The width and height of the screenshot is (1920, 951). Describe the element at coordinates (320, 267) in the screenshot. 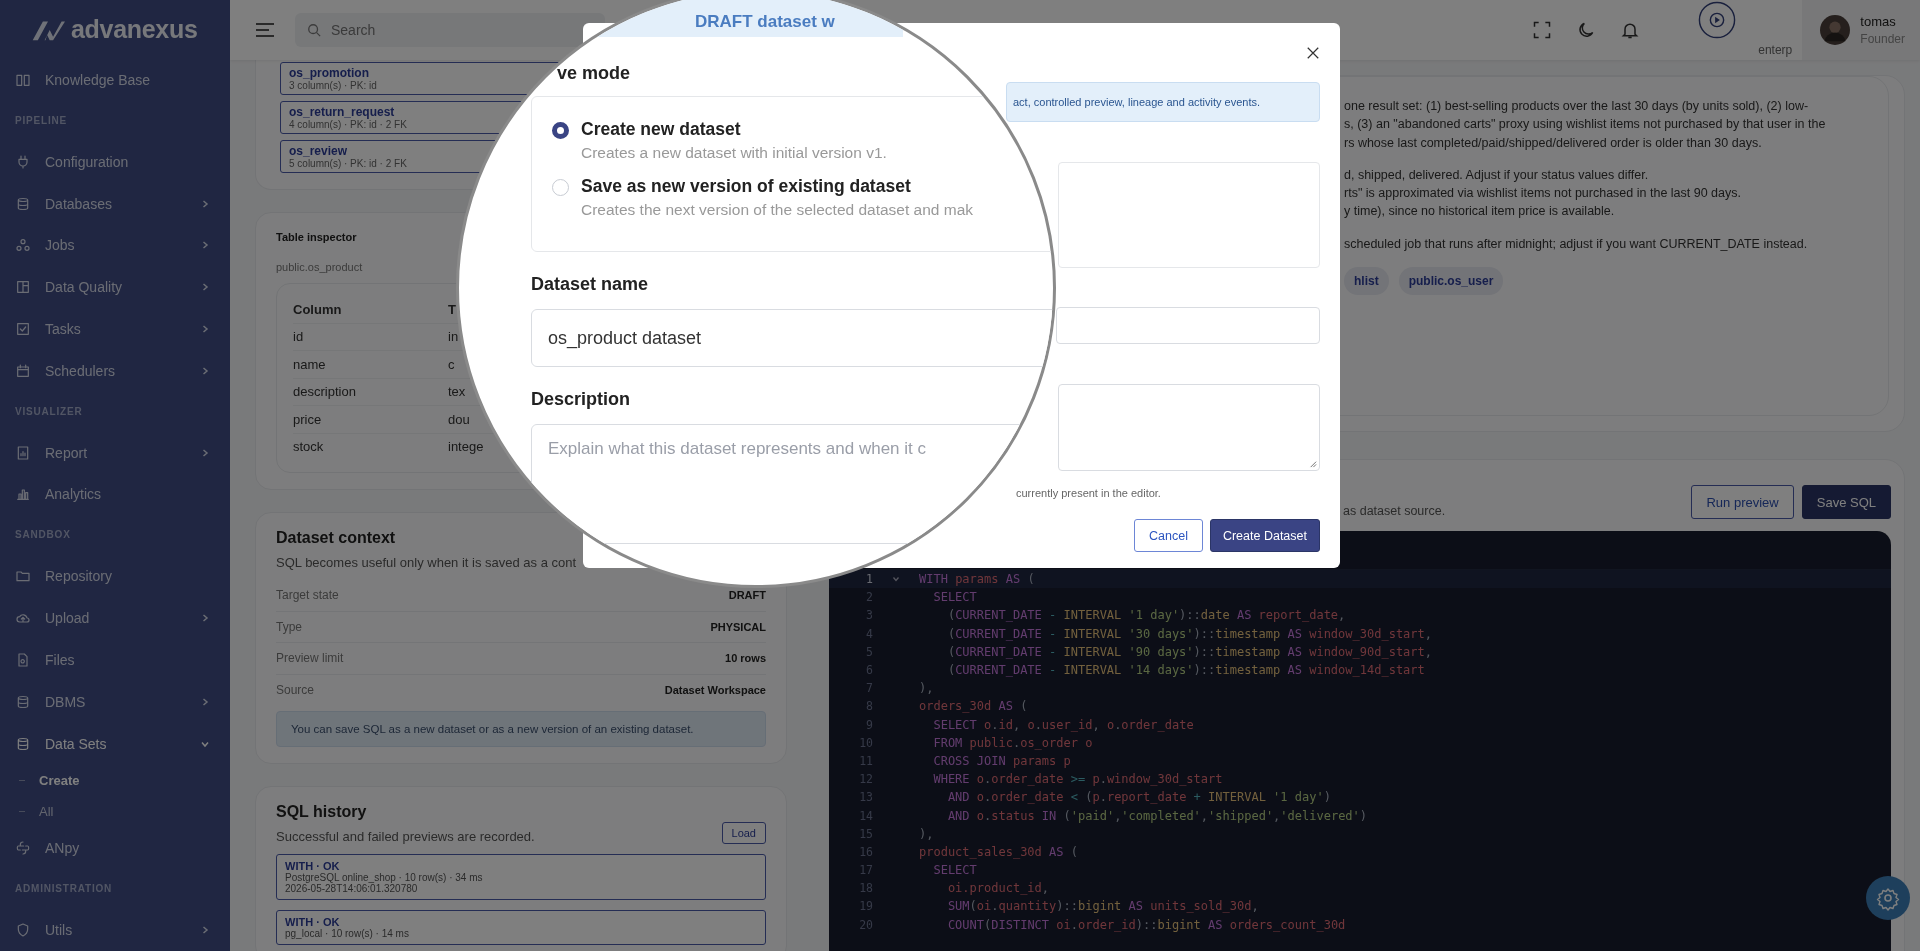

I see `table-name: public.os_product` at that location.